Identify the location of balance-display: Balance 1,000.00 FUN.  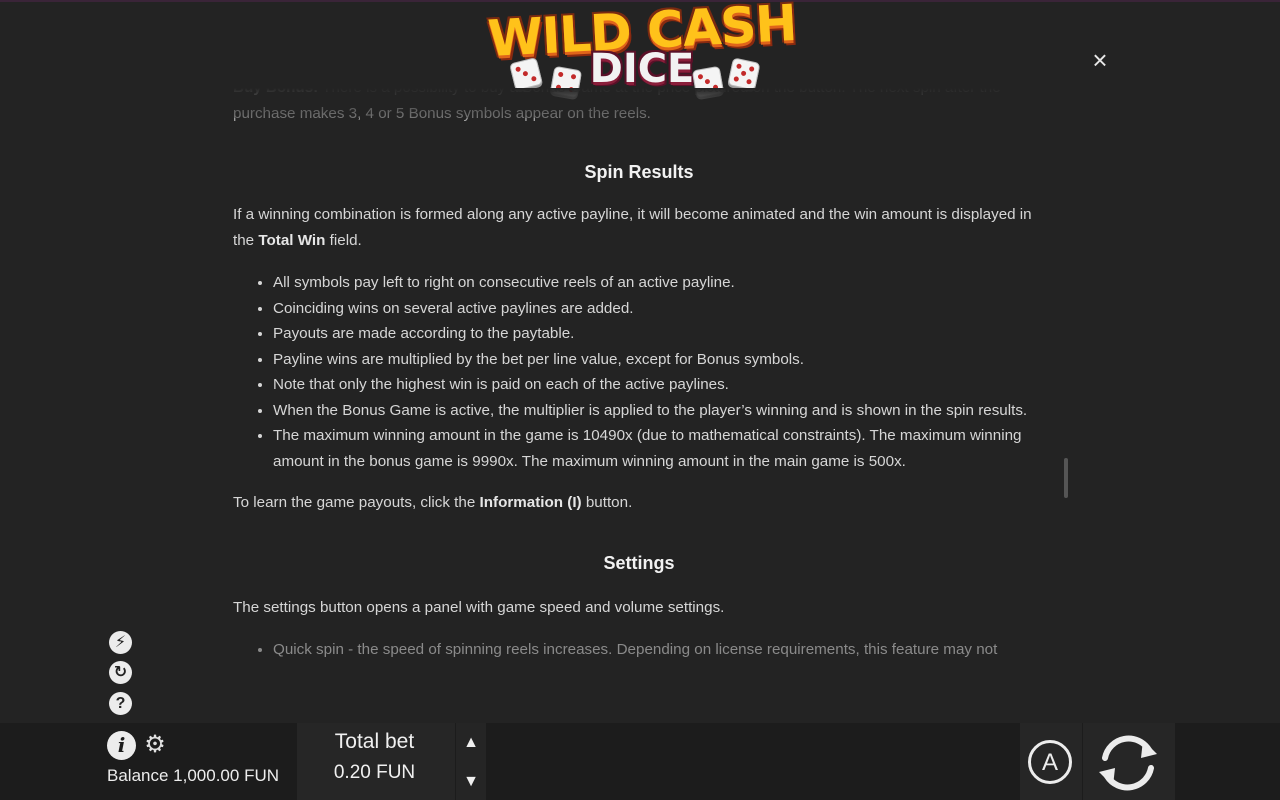
(193, 776).